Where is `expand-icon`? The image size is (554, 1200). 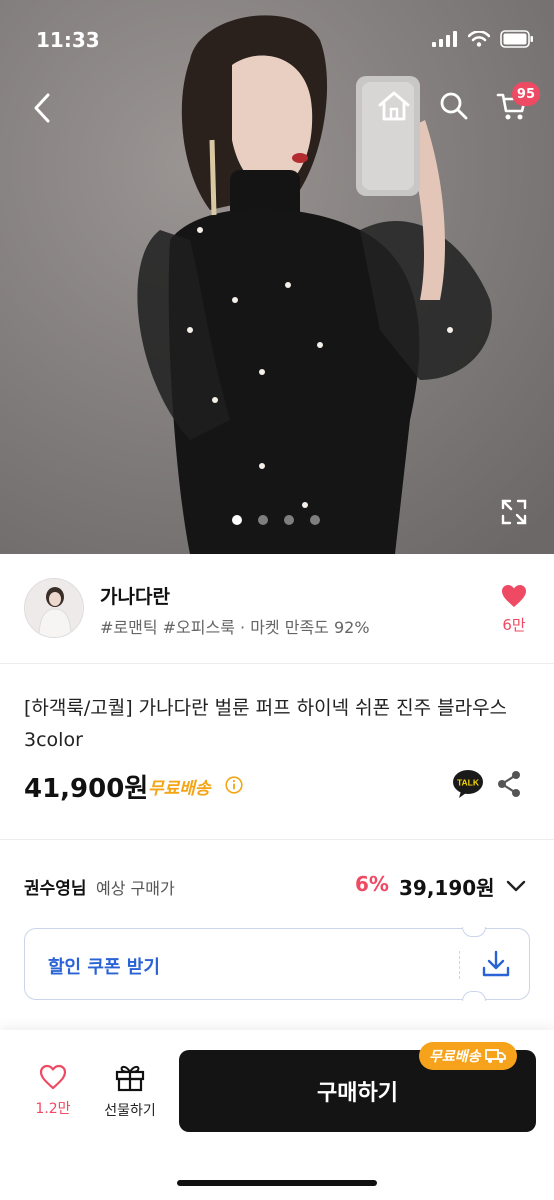
expand-icon is located at coordinates (514, 512).